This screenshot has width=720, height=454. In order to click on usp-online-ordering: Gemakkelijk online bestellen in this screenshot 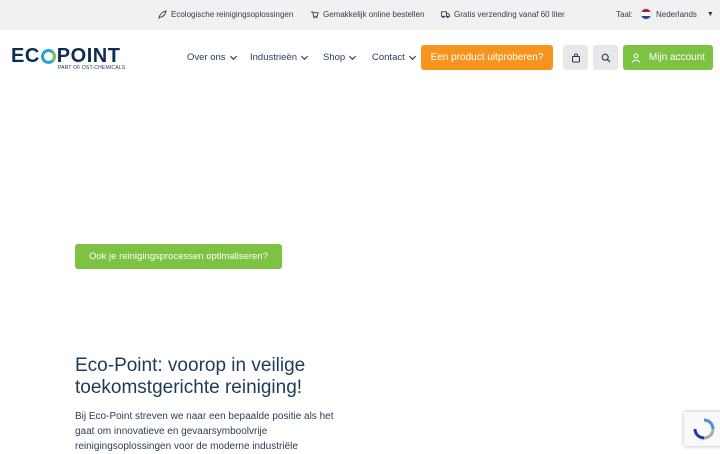, I will do `click(367, 14)`.